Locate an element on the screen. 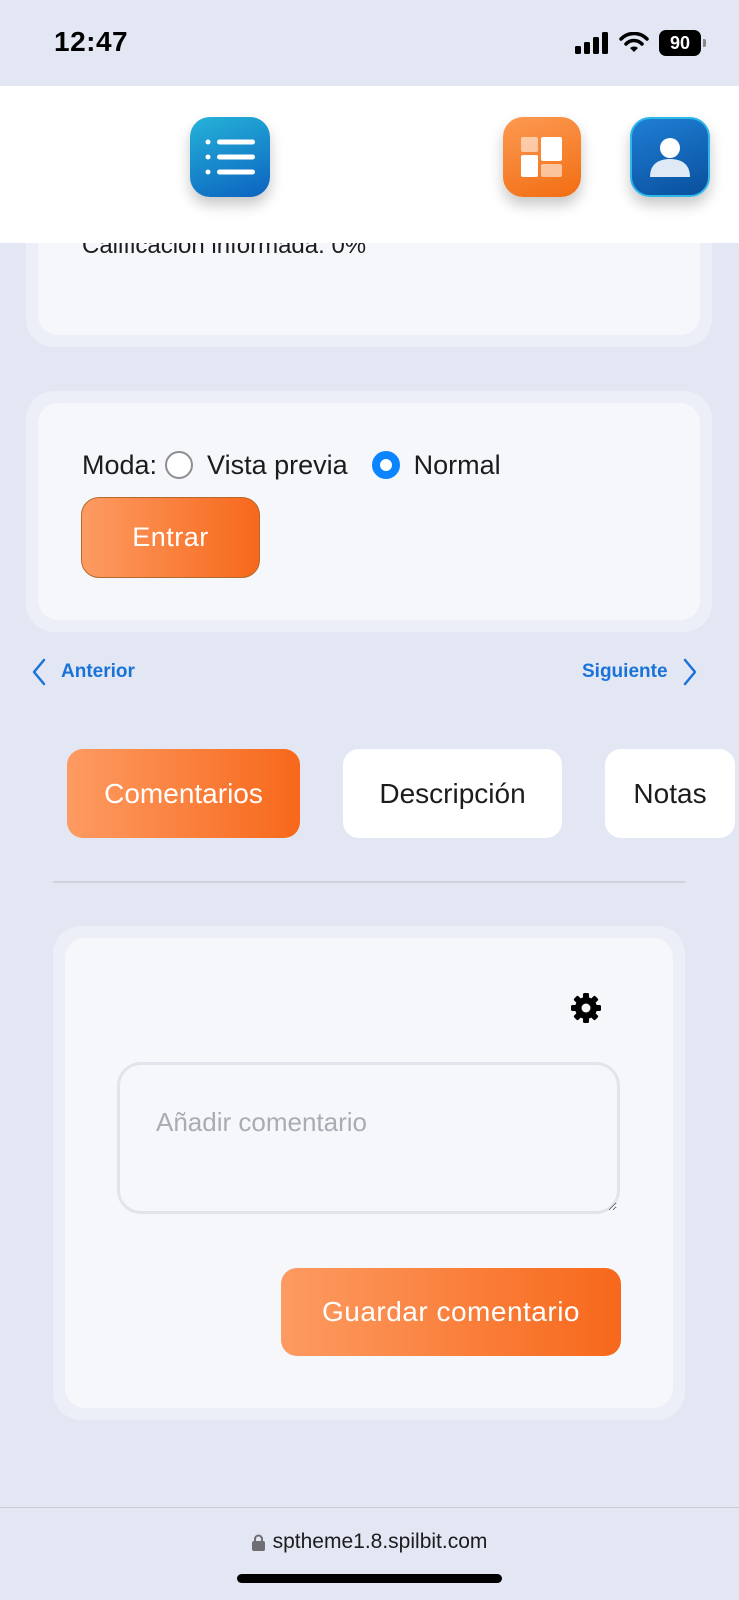 This screenshot has height=1600, width=739. home-indicator is located at coordinates (369, 1578).